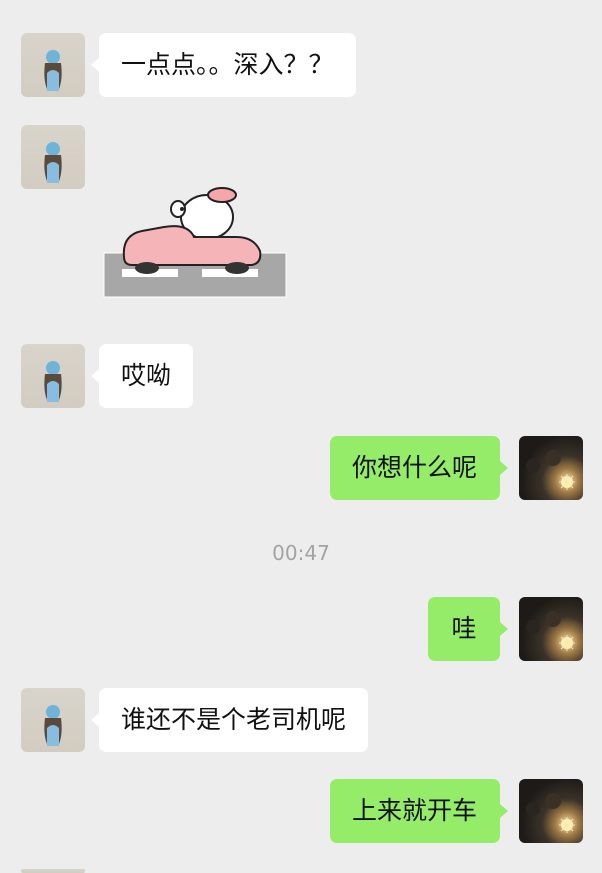 The image size is (602, 873). Describe the element at coordinates (301, 553) in the screenshot. I see `message-timestamp: 00:47` at that location.